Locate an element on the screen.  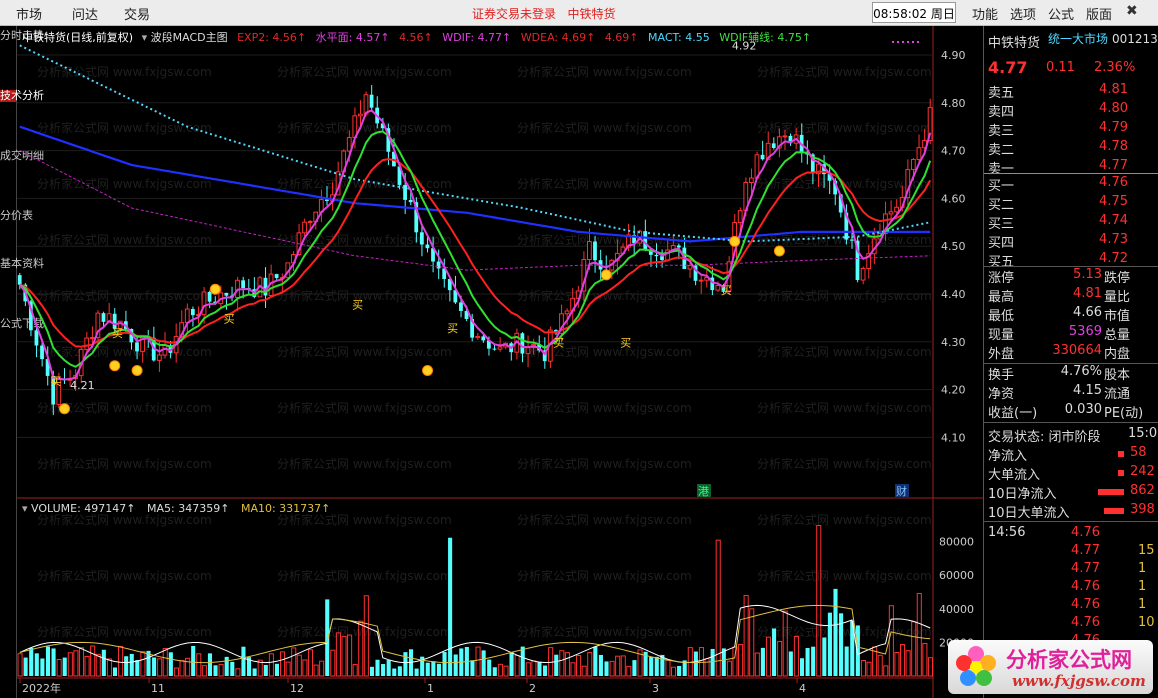
menu-ask: 问达 is located at coordinates (85, 13).